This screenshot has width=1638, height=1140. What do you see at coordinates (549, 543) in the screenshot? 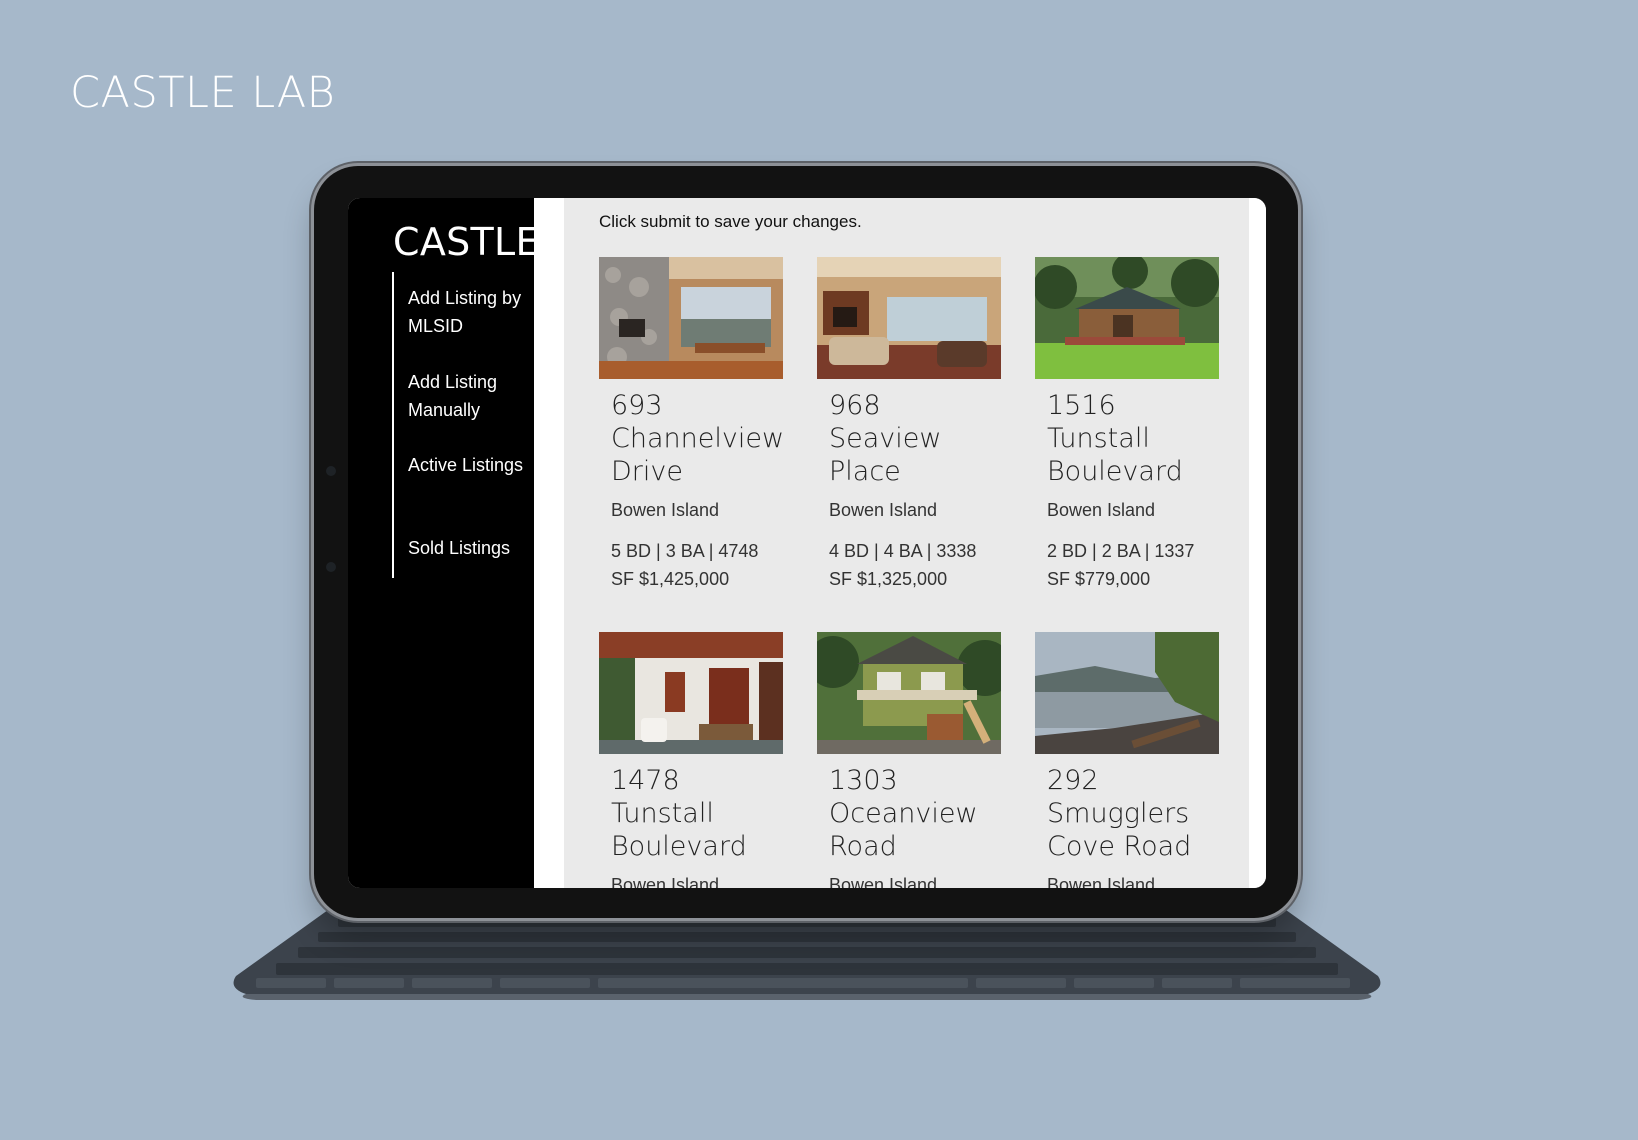
I see `content-gutter` at bounding box center [549, 543].